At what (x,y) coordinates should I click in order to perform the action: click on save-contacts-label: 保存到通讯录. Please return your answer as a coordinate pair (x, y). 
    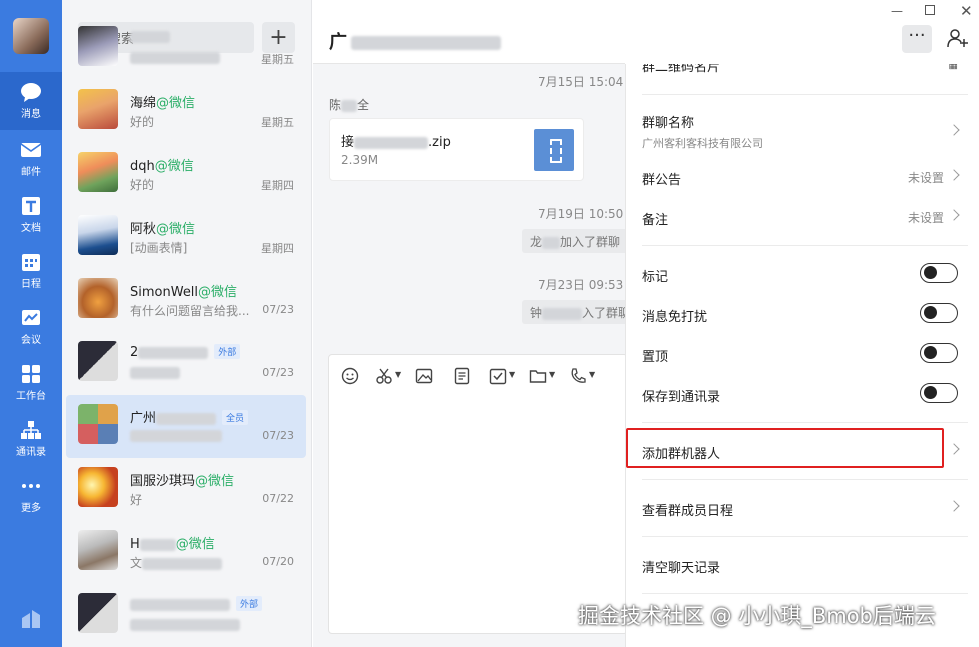
    Looking at the image, I should click on (681, 397).